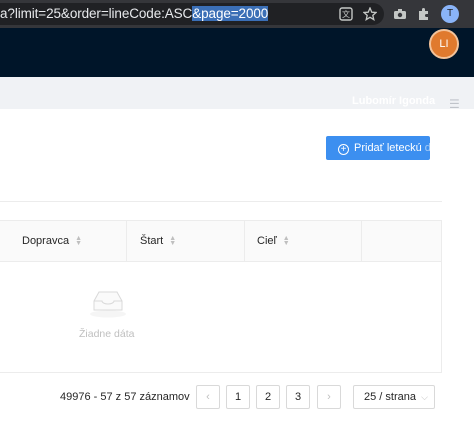 This screenshot has height=439, width=474. What do you see at coordinates (390, 397) in the screenshot?
I see `page-size-label: 25 / strana` at bounding box center [390, 397].